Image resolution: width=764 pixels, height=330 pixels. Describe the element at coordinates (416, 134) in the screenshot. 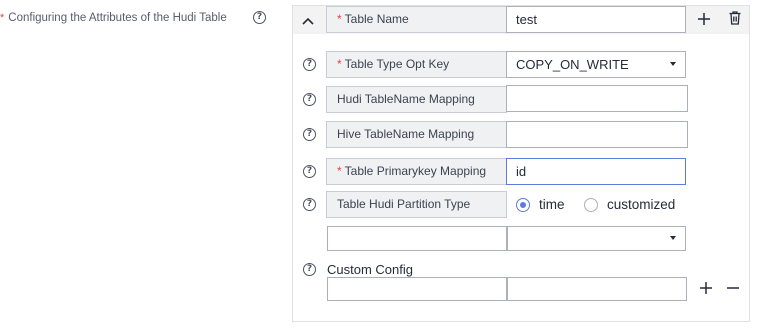

I see `hive-tablename-label: Hive TableName Mapping` at that location.